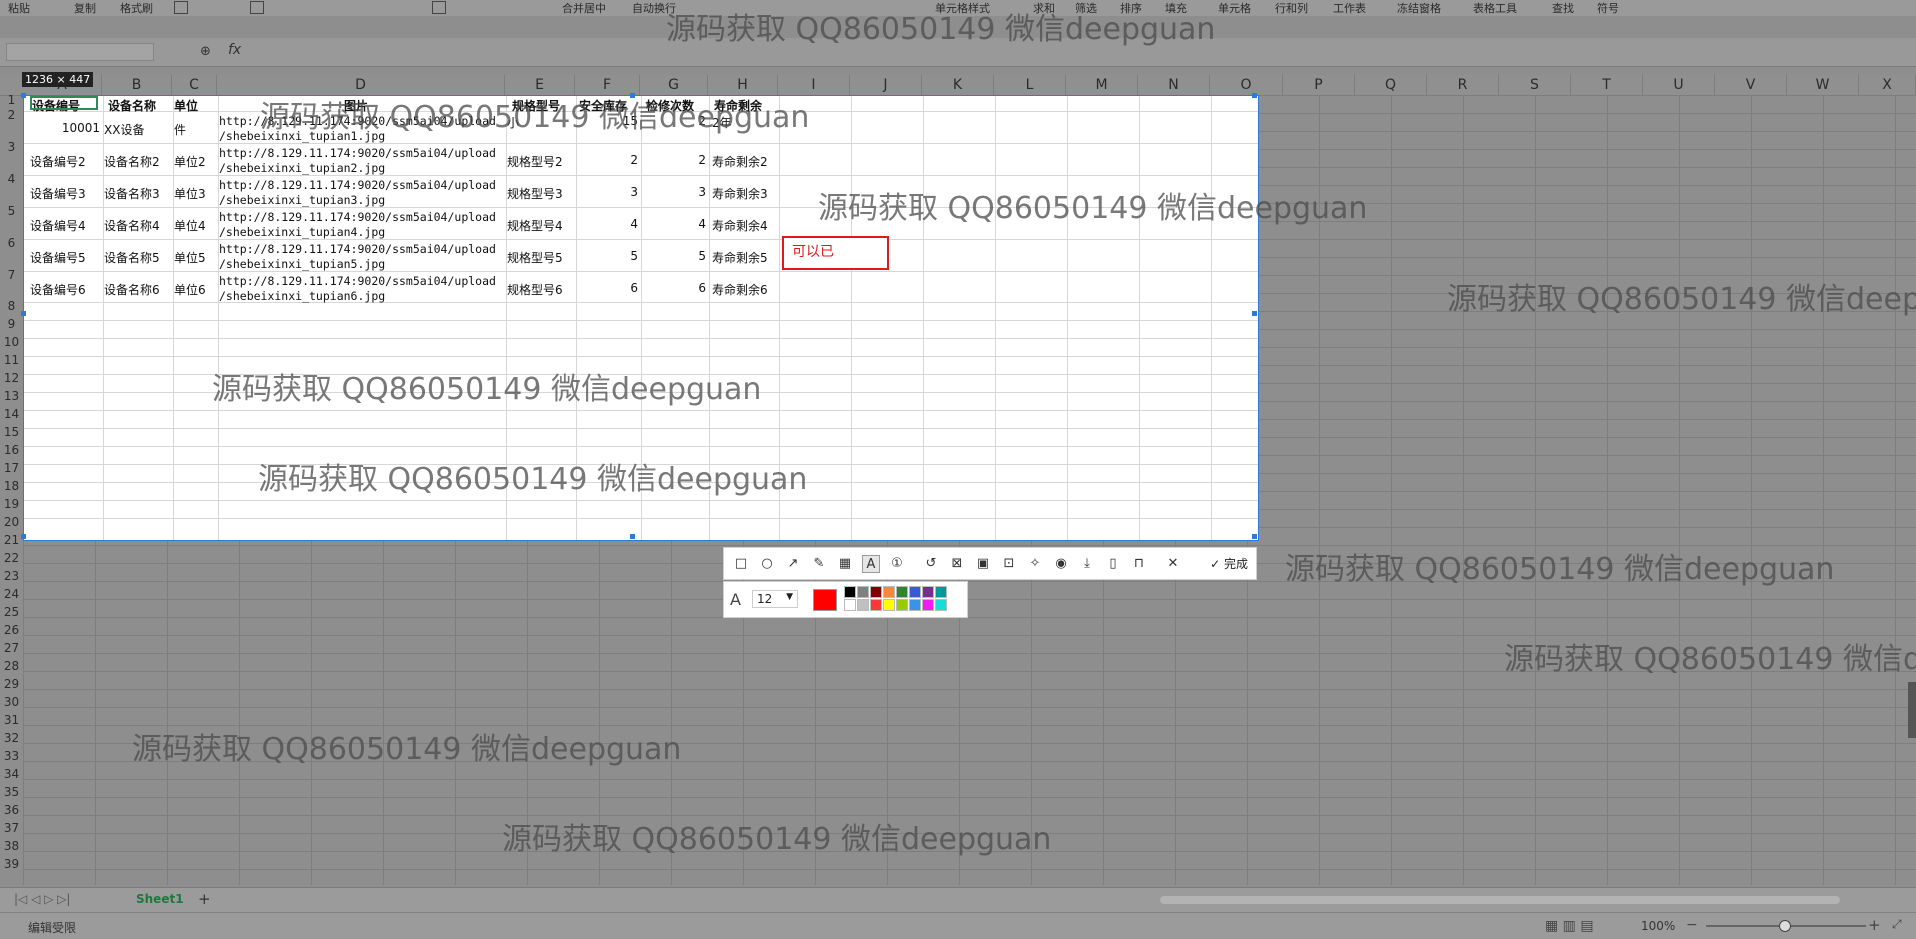 The height and width of the screenshot is (939, 1916). What do you see at coordinates (1692, 925) in the screenshot?
I see `zoom-out-icon: −` at bounding box center [1692, 925].